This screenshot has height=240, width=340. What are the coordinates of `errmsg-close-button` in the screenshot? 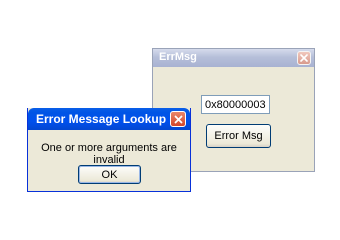 It's located at (304, 58).